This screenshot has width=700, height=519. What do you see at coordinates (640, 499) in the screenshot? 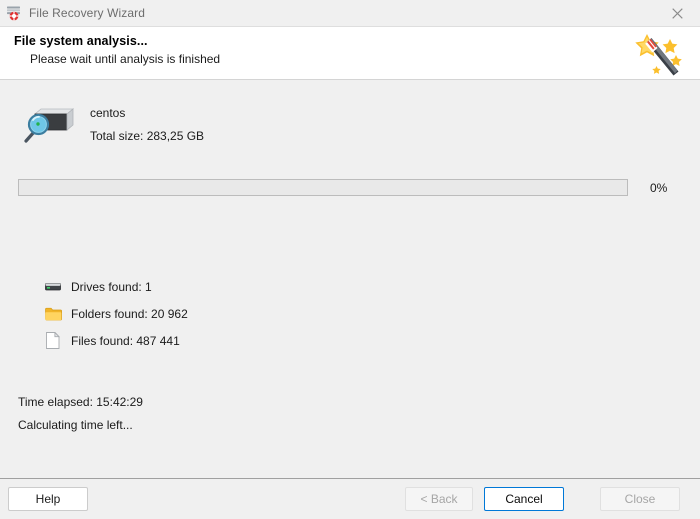
I see `close-button: Close` at bounding box center [640, 499].